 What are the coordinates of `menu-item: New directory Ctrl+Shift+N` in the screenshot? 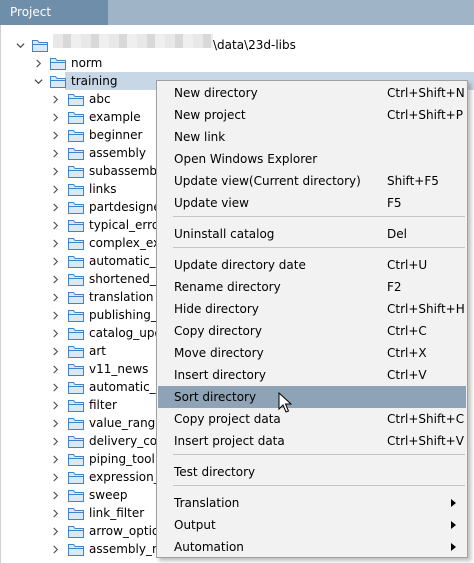 It's located at (312, 93).